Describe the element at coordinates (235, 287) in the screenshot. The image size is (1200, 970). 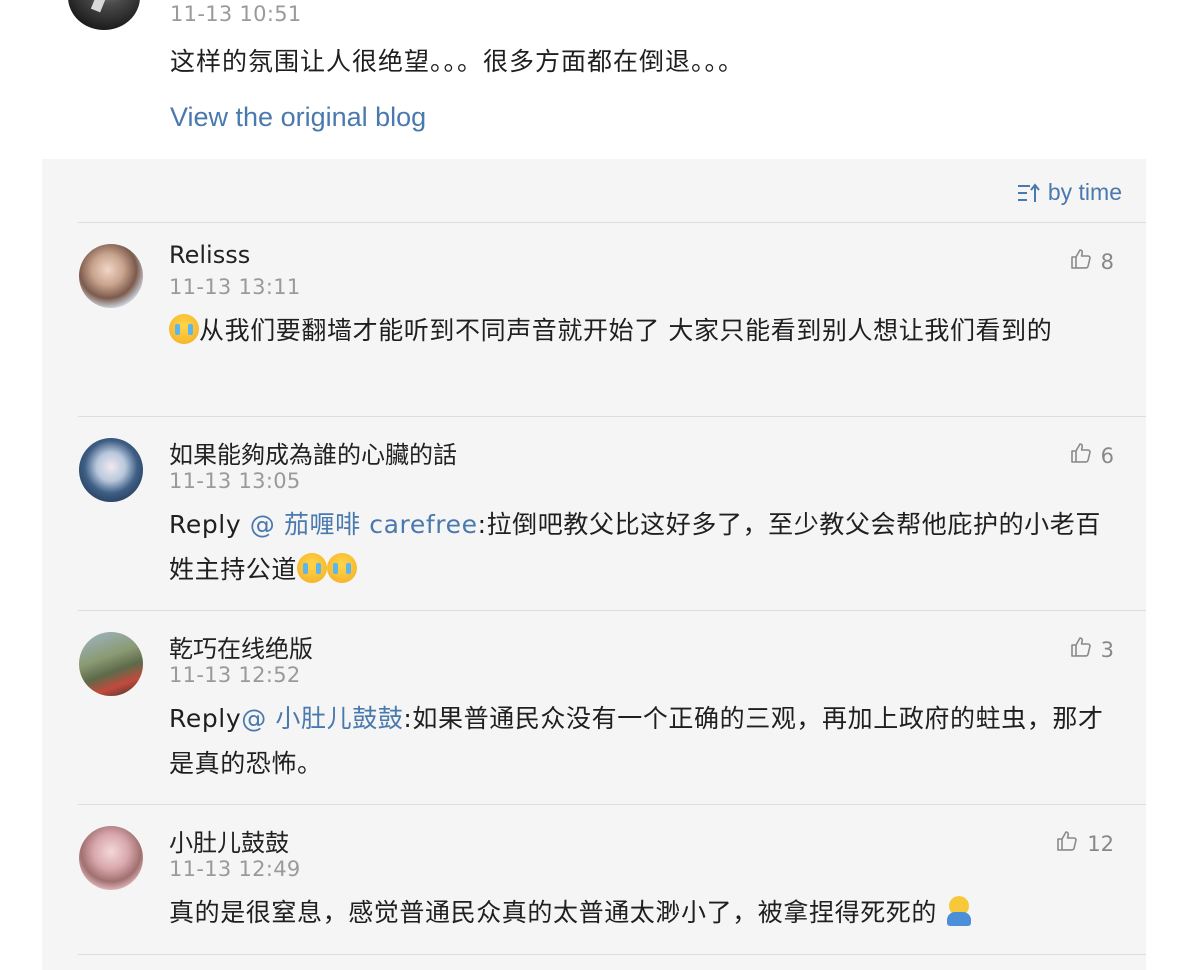
I see `comment-timestamp: 11-13 13:11` at that location.